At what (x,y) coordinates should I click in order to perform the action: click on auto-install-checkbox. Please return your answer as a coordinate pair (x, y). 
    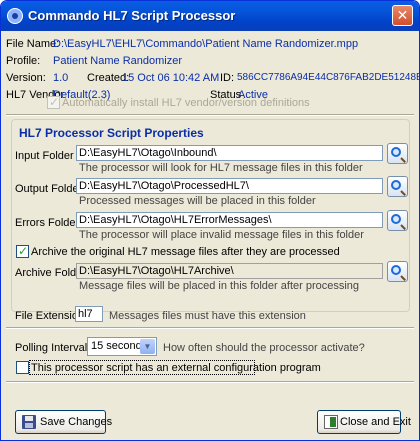
    Looking at the image, I should click on (53, 102).